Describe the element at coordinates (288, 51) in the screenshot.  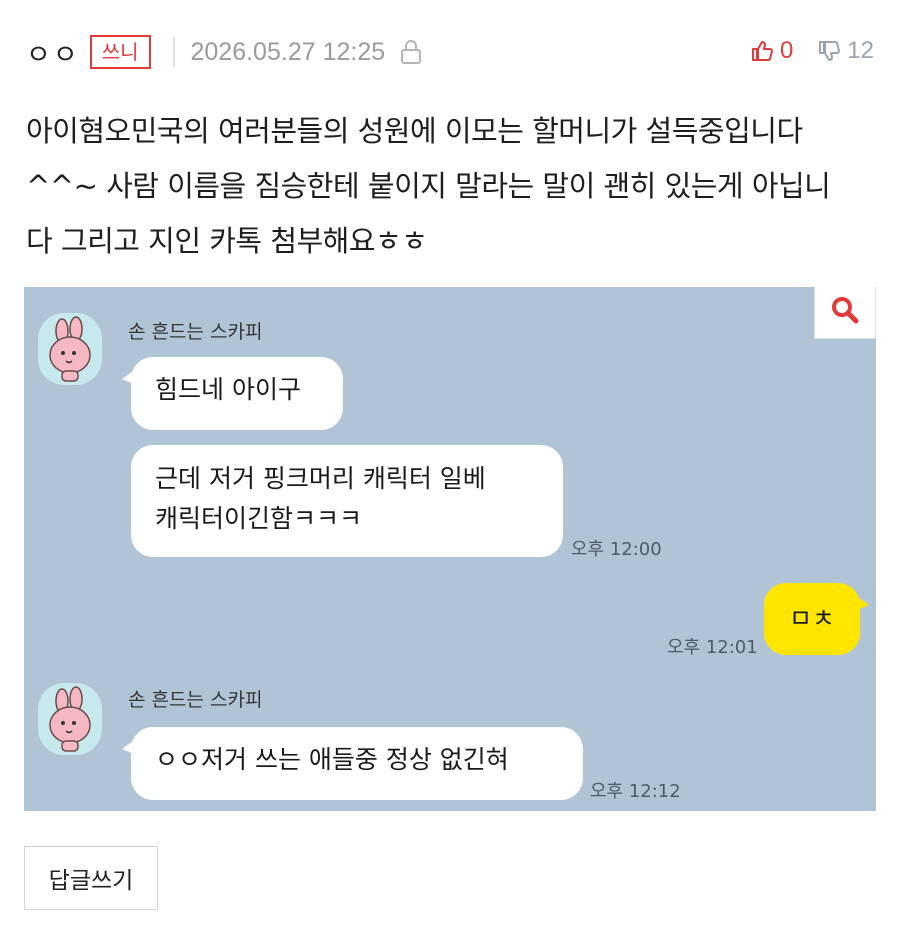
I see `post-date: 2026.05.27 12:25` at that location.